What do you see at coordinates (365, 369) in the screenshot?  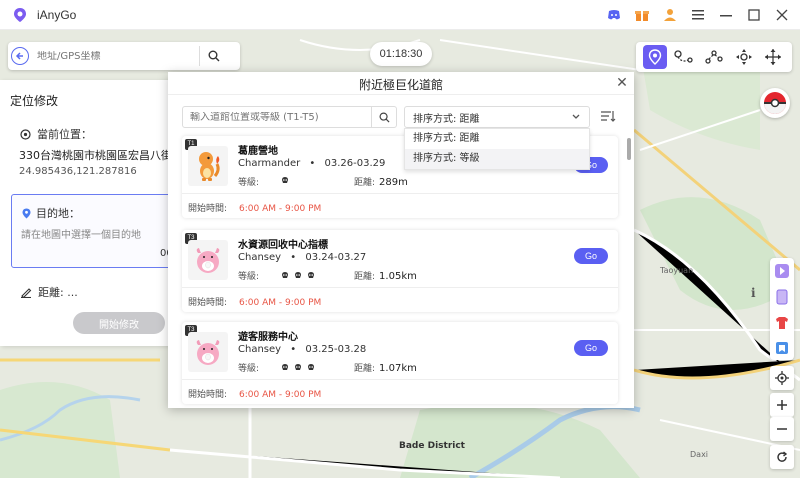 I see `distance-label: 距離:` at bounding box center [365, 369].